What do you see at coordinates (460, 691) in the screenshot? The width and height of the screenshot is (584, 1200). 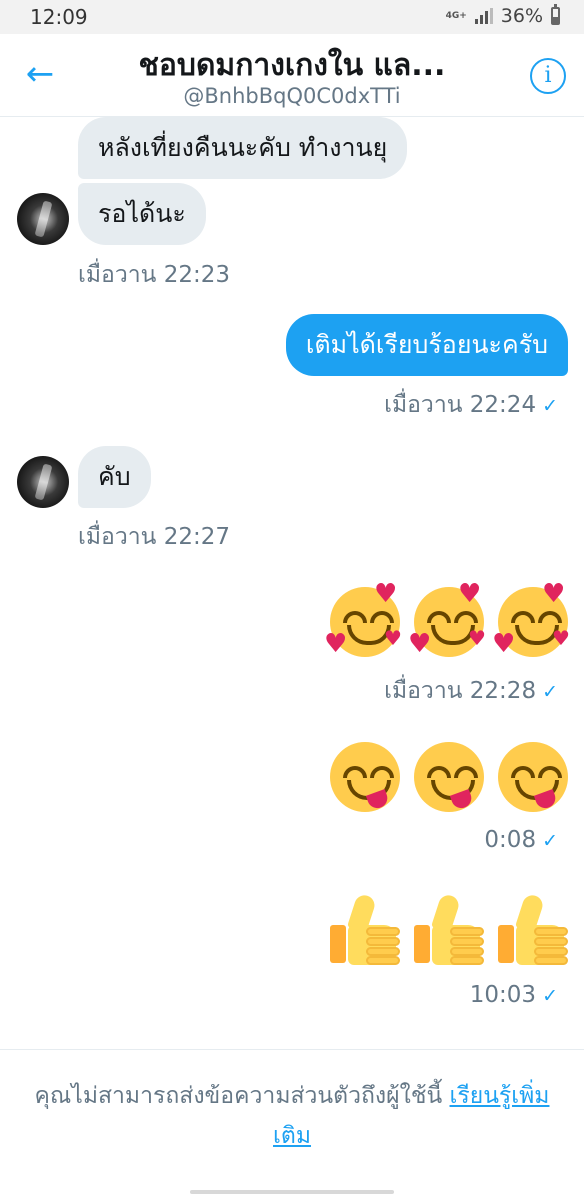 I see `timestamp-text: เมื่อวาน 22:28` at bounding box center [460, 691].